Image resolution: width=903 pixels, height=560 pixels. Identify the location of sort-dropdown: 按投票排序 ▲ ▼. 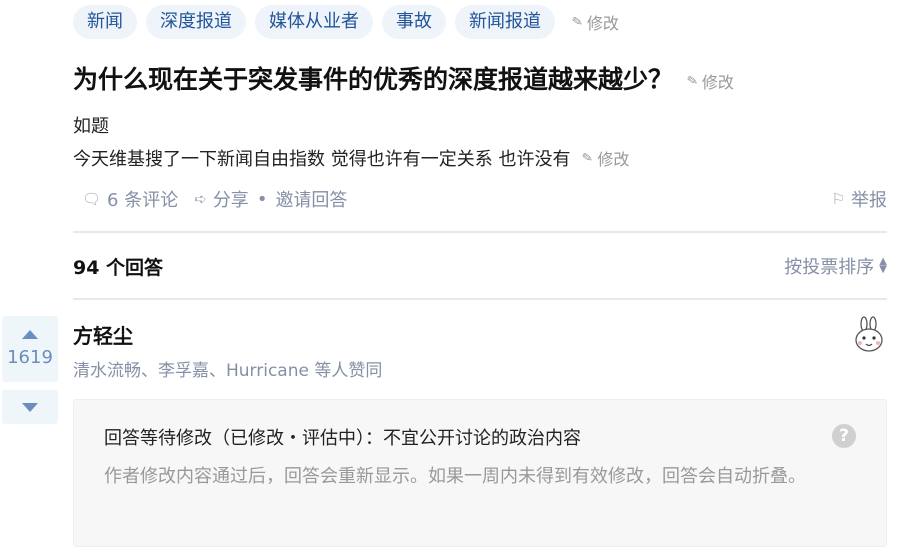
(835, 266).